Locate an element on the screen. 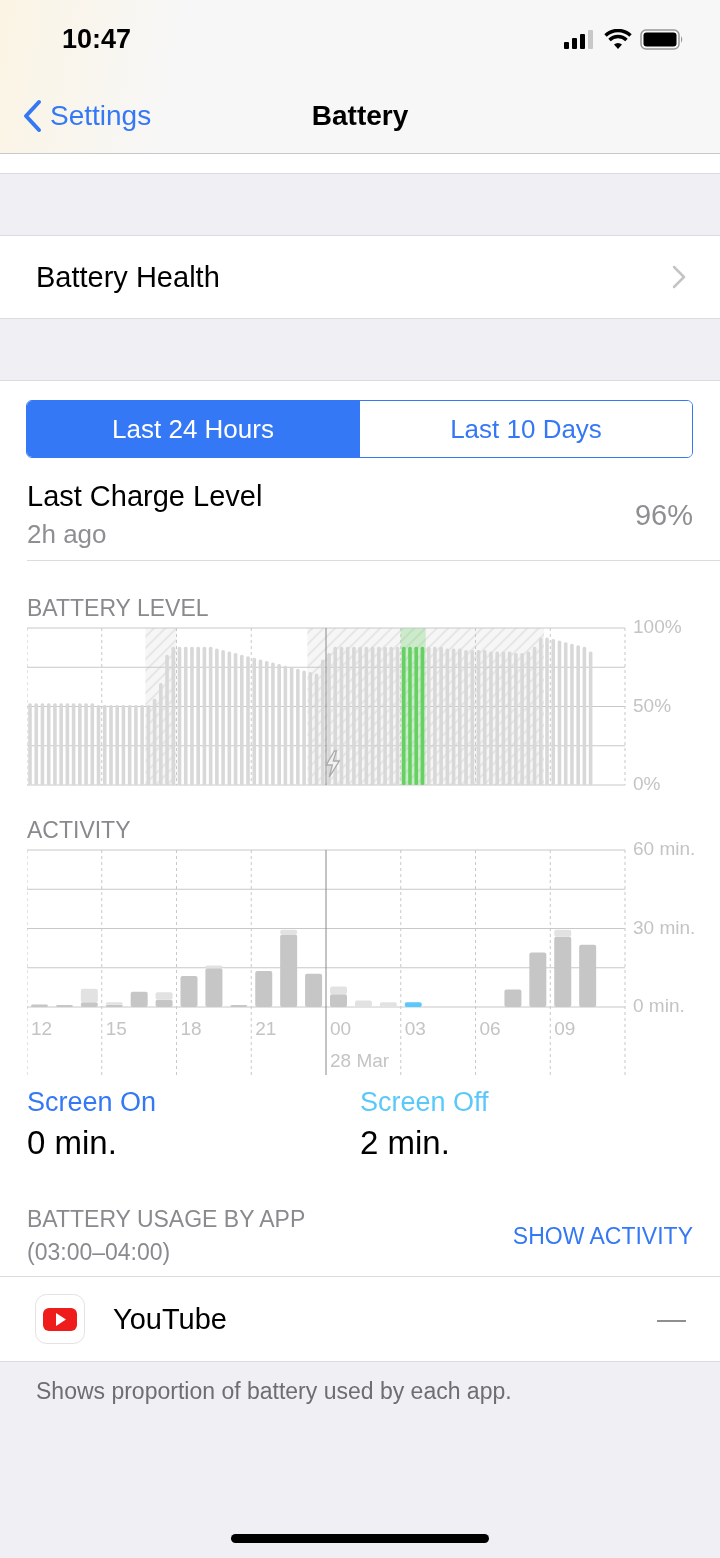 The image size is (720, 1558). wifi-icon is located at coordinates (618, 39).